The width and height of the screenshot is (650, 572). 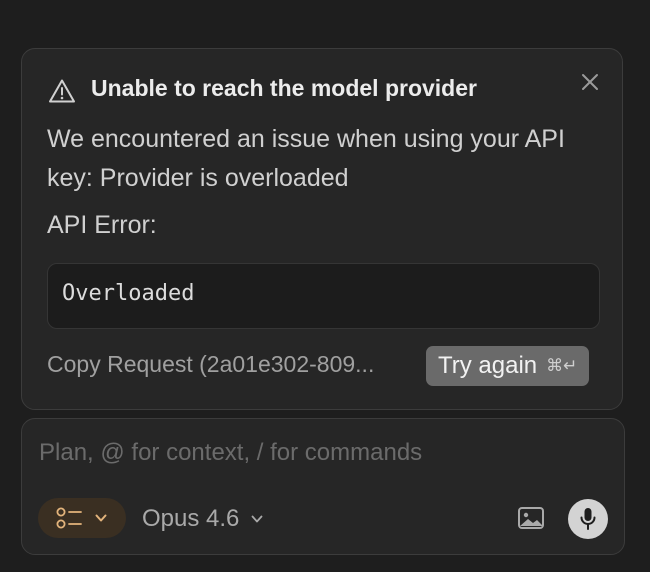 I want to click on close-icon, so click(x=590, y=82).